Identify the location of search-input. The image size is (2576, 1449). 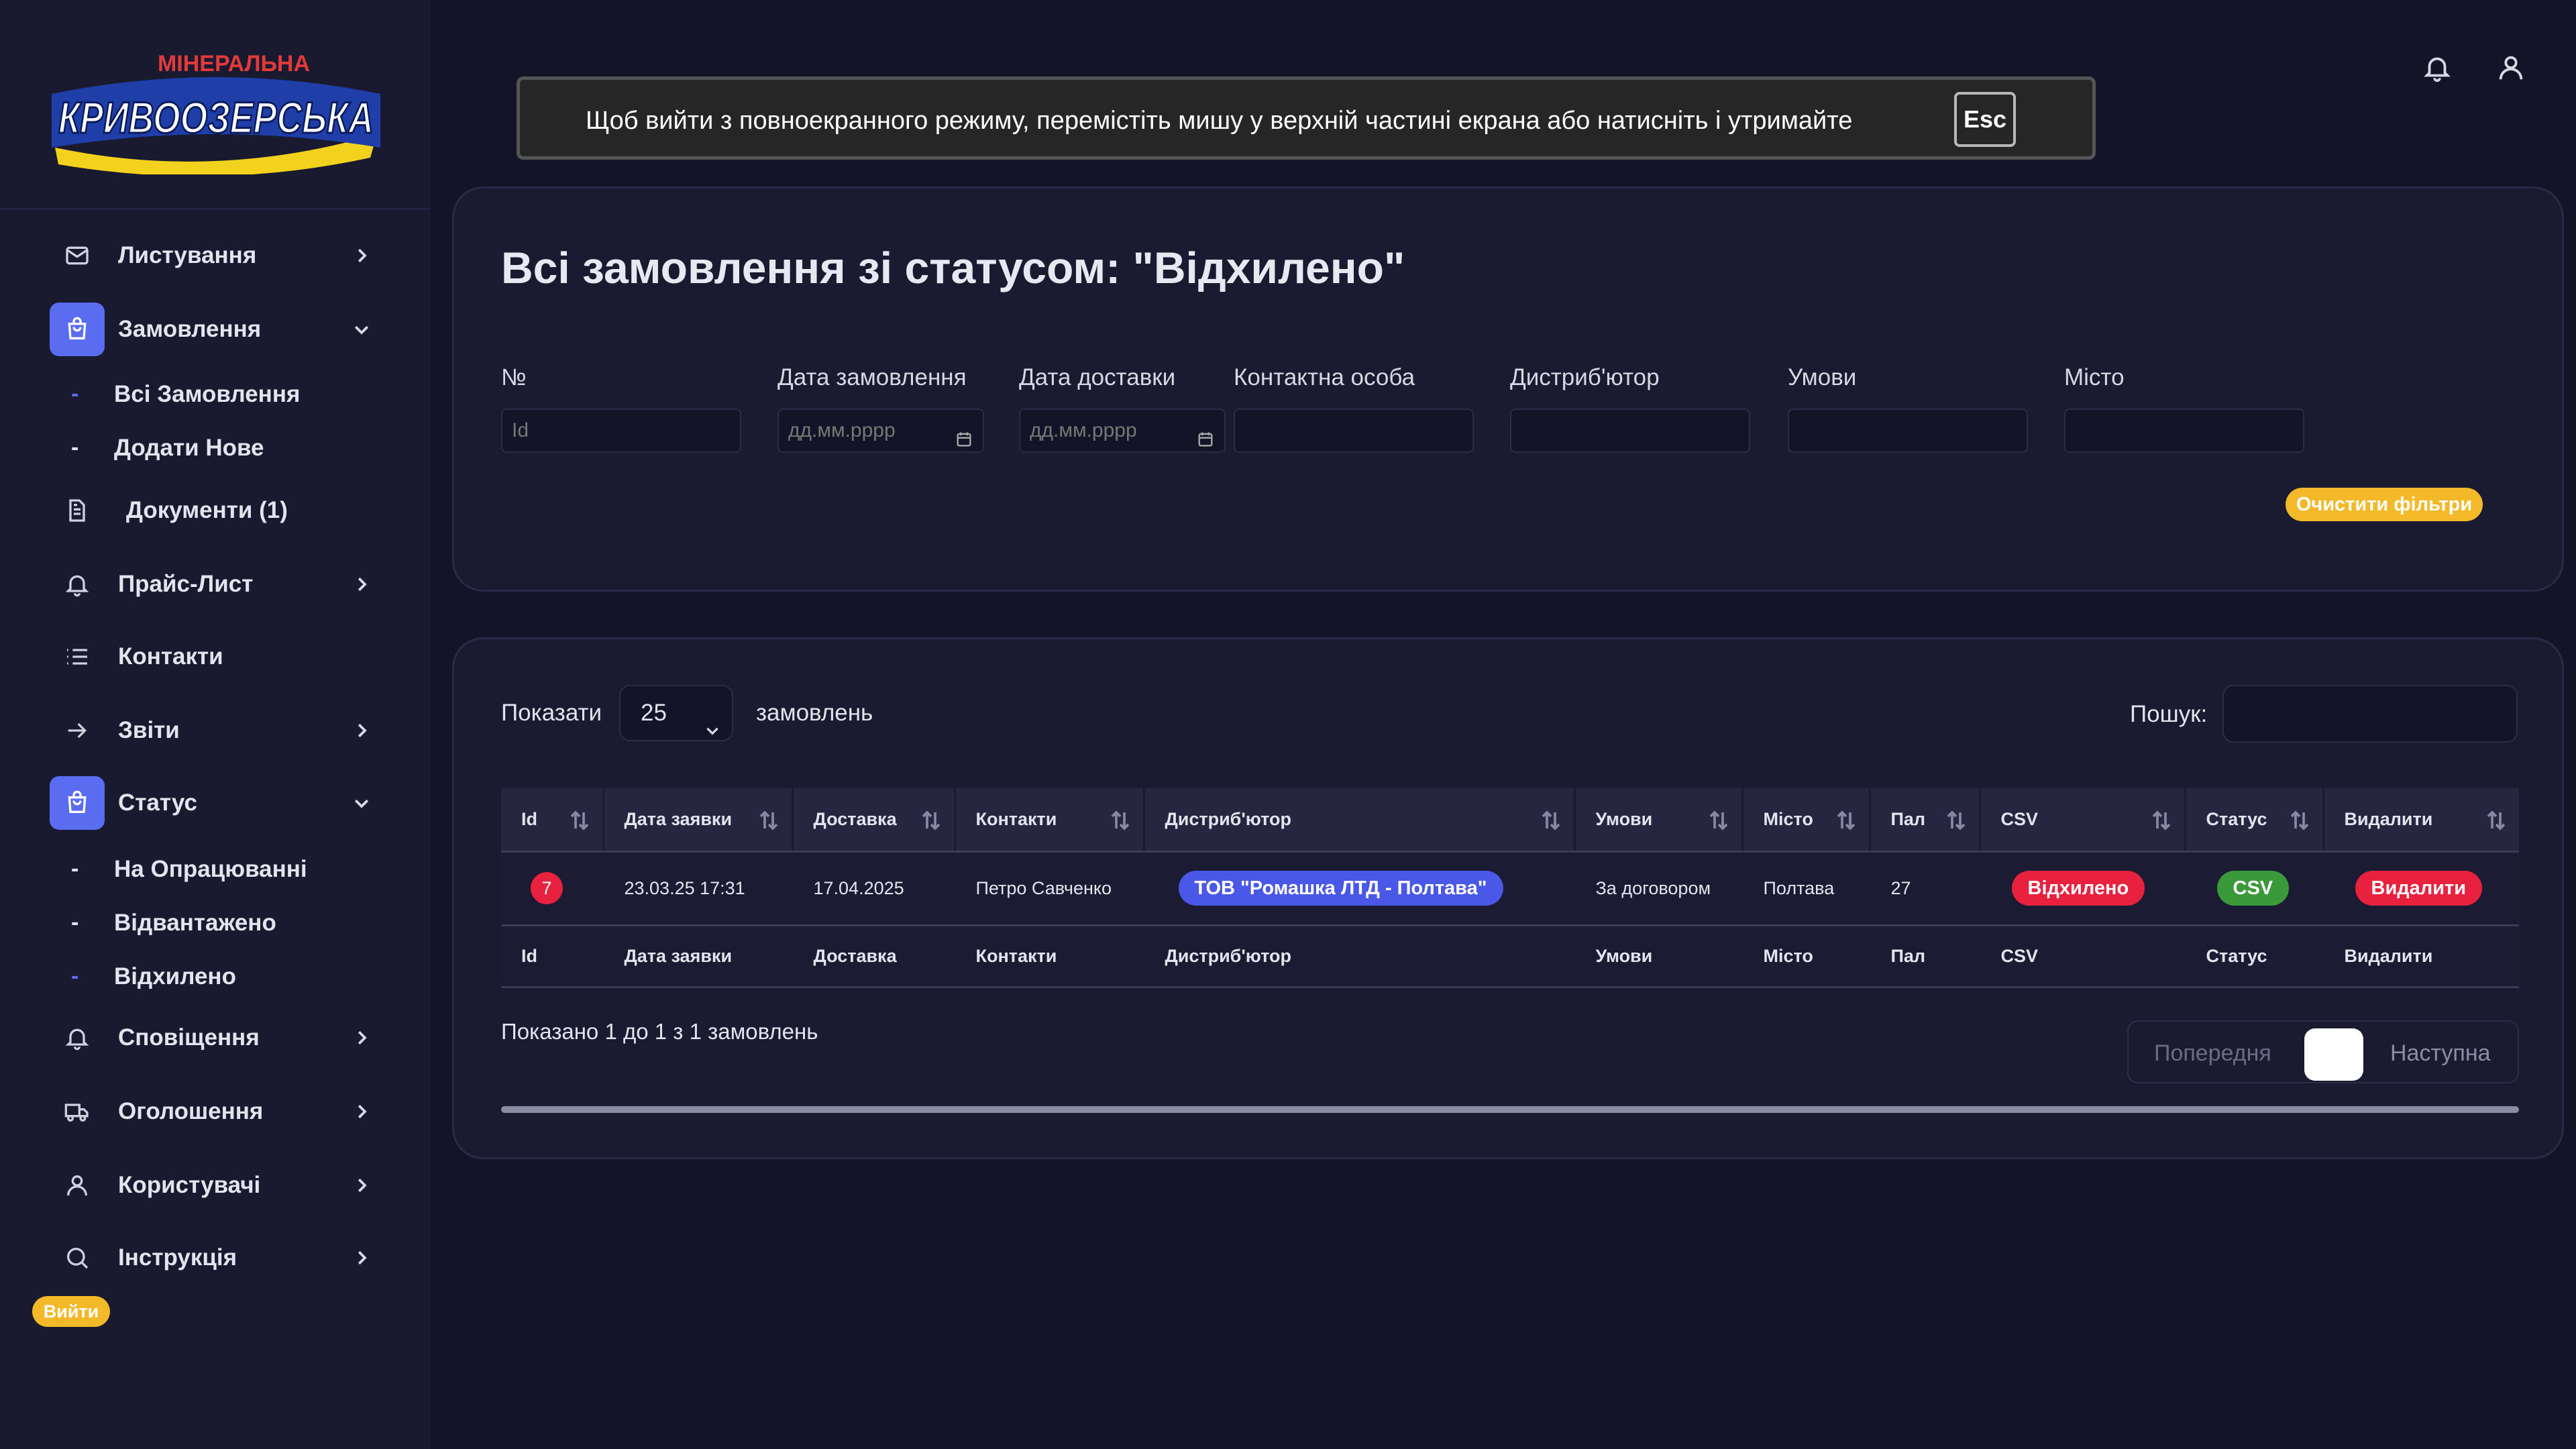
(2370, 714).